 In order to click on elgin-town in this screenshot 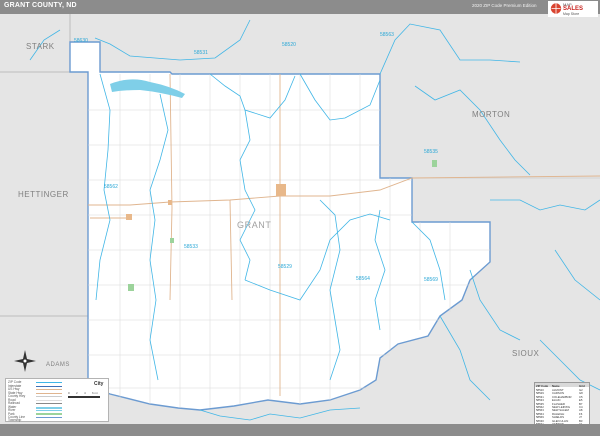, I will do `click(129, 217)`.